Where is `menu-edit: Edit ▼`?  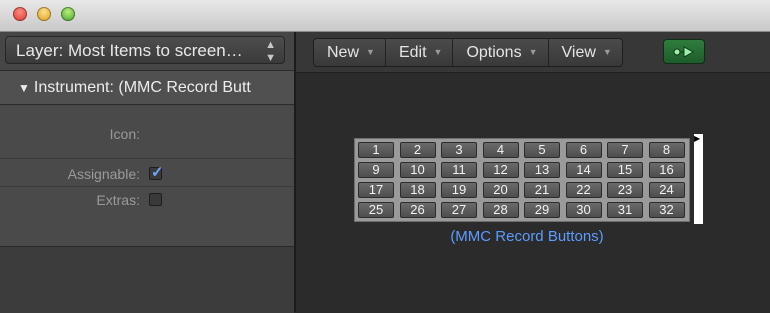 menu-edit: Edit ▼ is located at coordinates (420, 52).